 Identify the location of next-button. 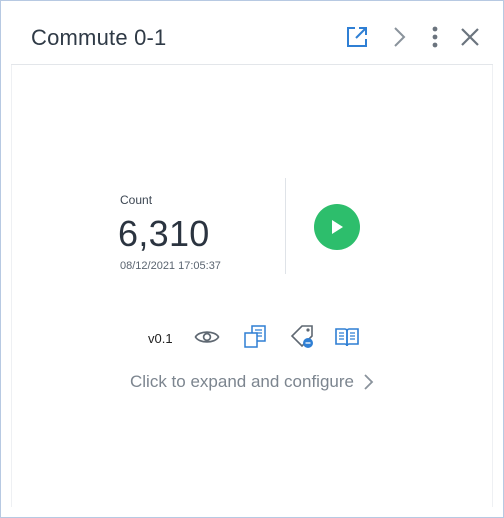
(399, 37).